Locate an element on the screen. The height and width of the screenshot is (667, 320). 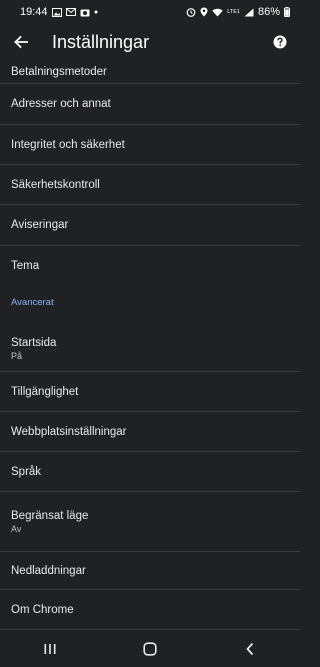
help-button is located at coordinates (280, 42).